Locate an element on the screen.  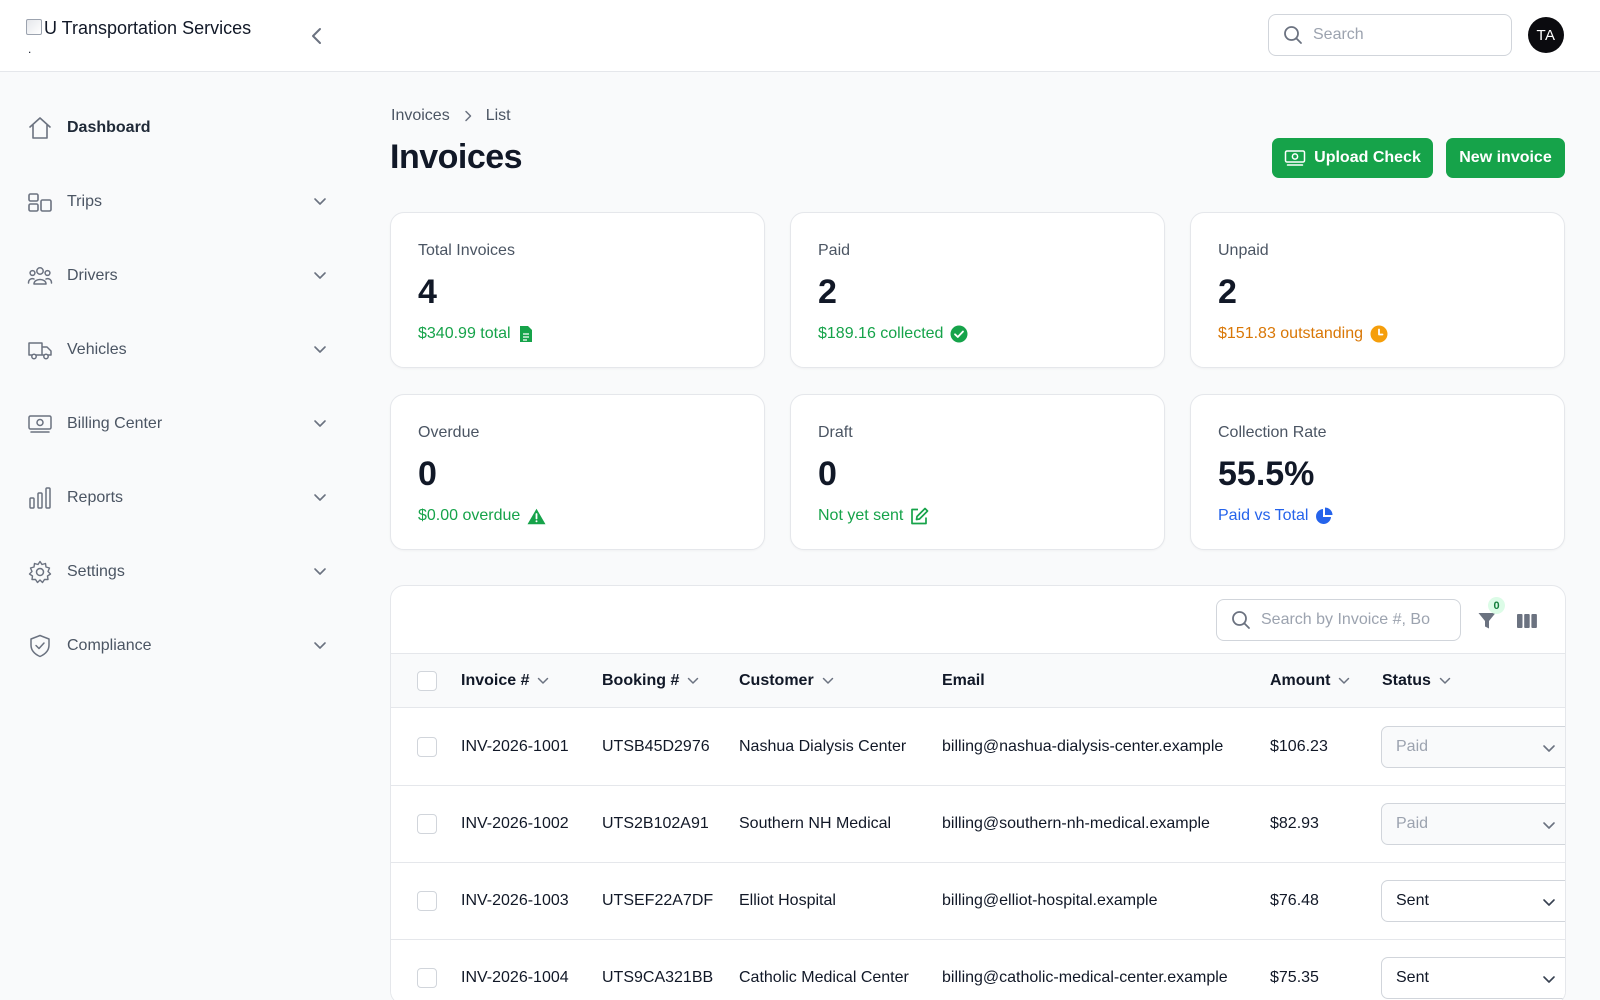
banknote-icon is located at coordinates (40, 424).